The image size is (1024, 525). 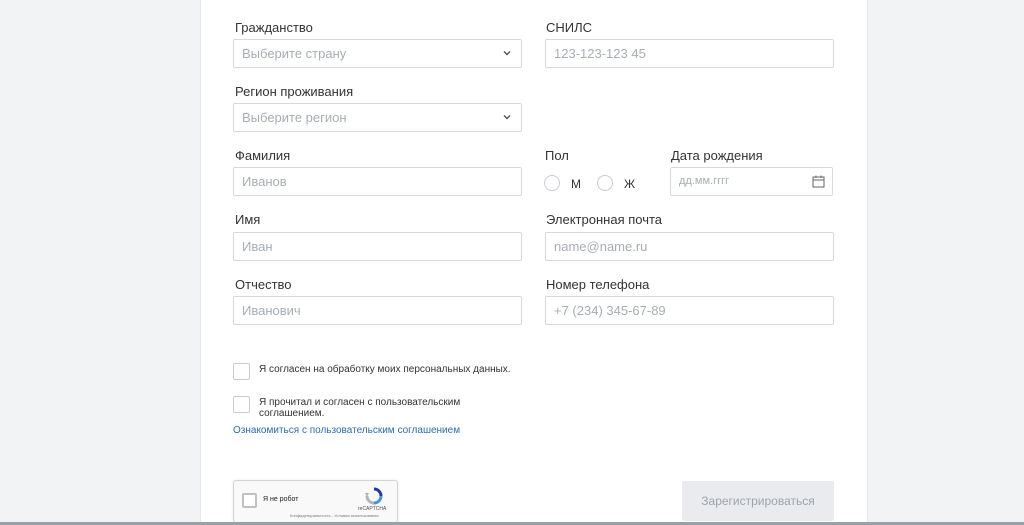 I want to click on gender-radio-f, so click(x=605, y=183).